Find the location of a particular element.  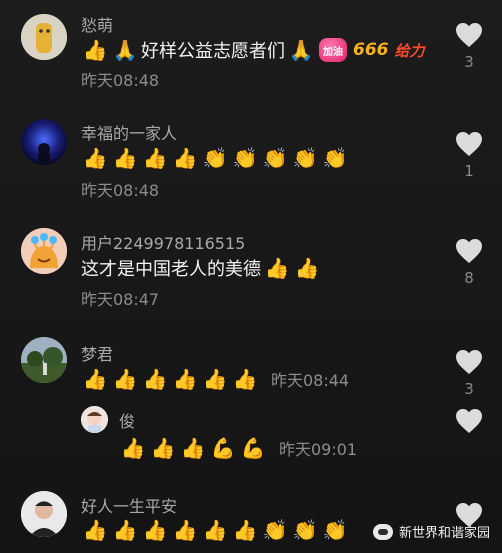

watermark: 新世界和谐家园 is located at coordinates (431, 531).